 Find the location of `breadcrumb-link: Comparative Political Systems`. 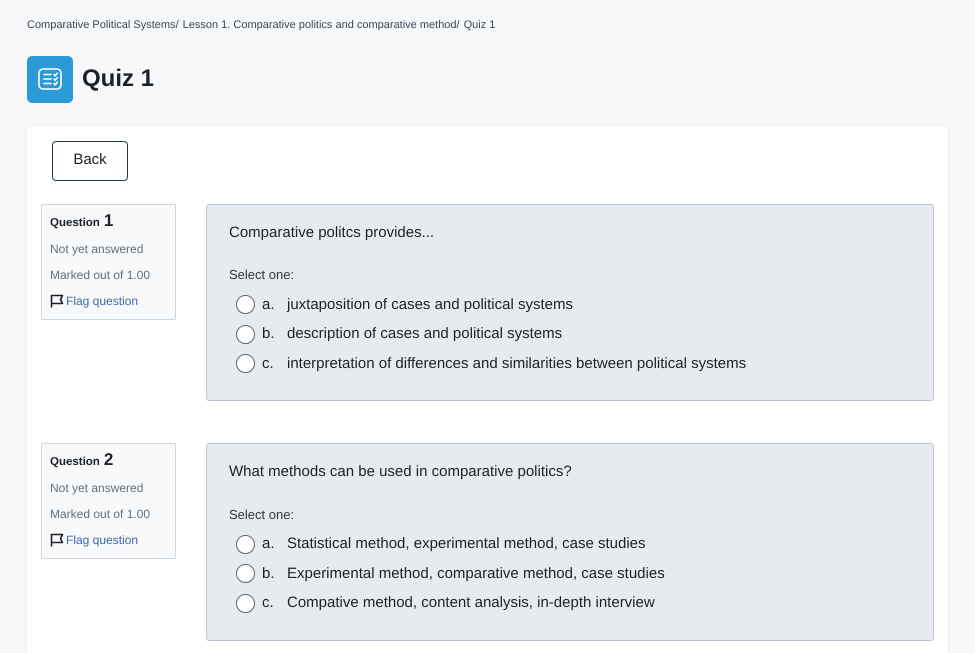

breadcrumb-link: Comparative Political Systems is located at coordinates (101, 25).